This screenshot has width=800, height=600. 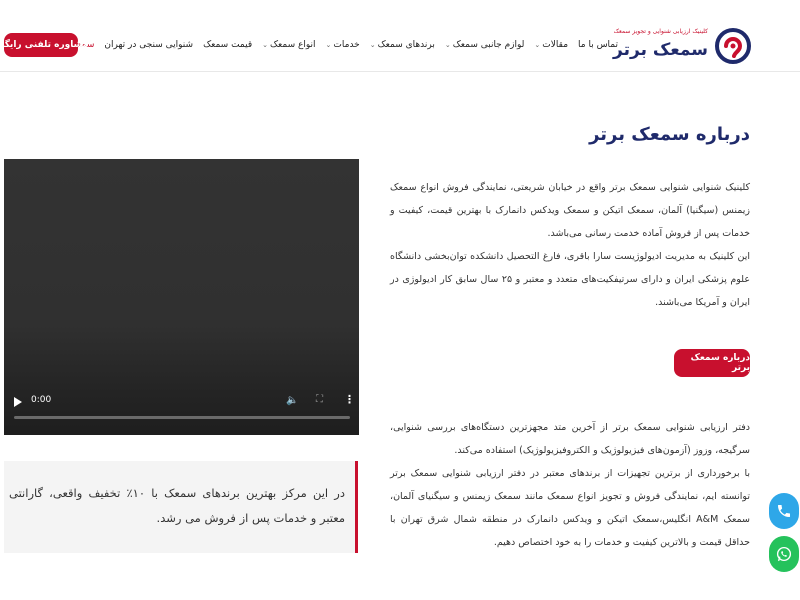 I want to click on nav-item-label: قیمت سمعک, so click(x=228, y=45).